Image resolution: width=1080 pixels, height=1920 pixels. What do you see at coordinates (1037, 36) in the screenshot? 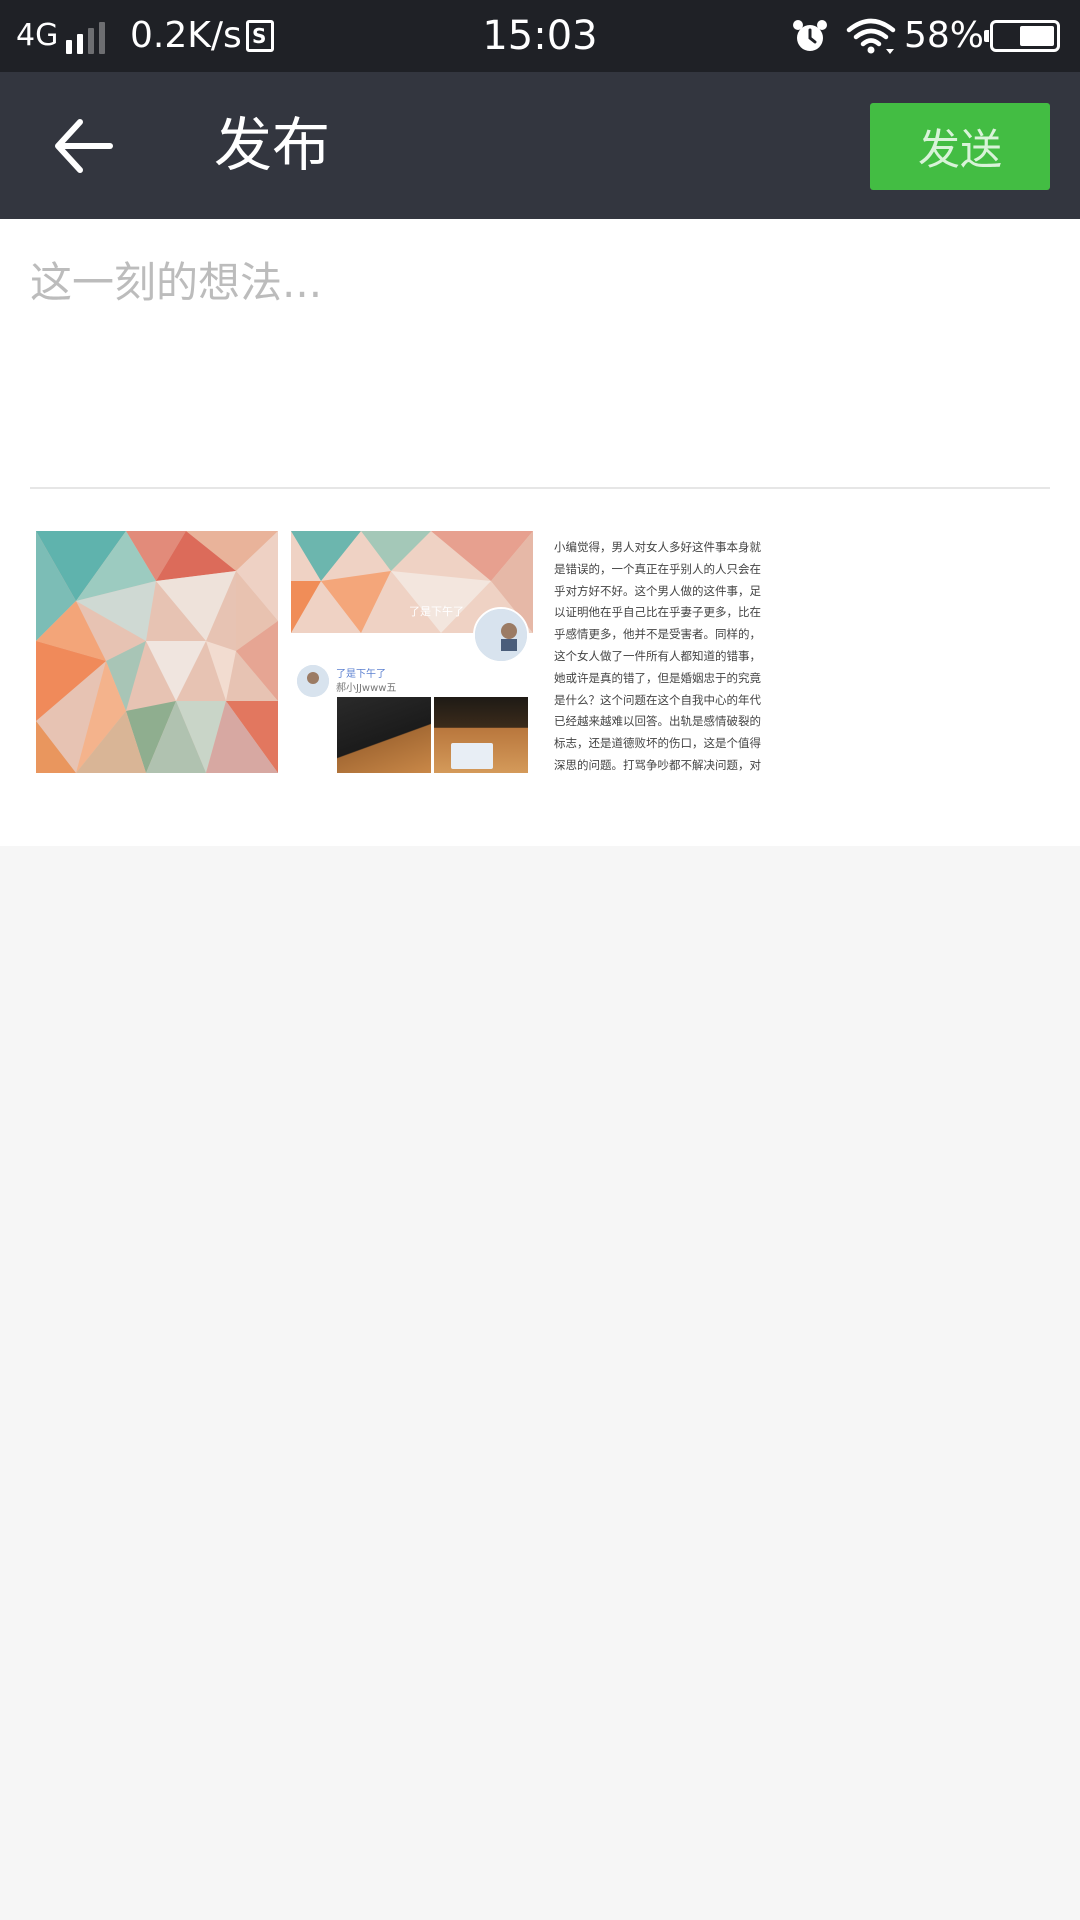
I see `battery-level-fill` at bounding box center [1037, 36].